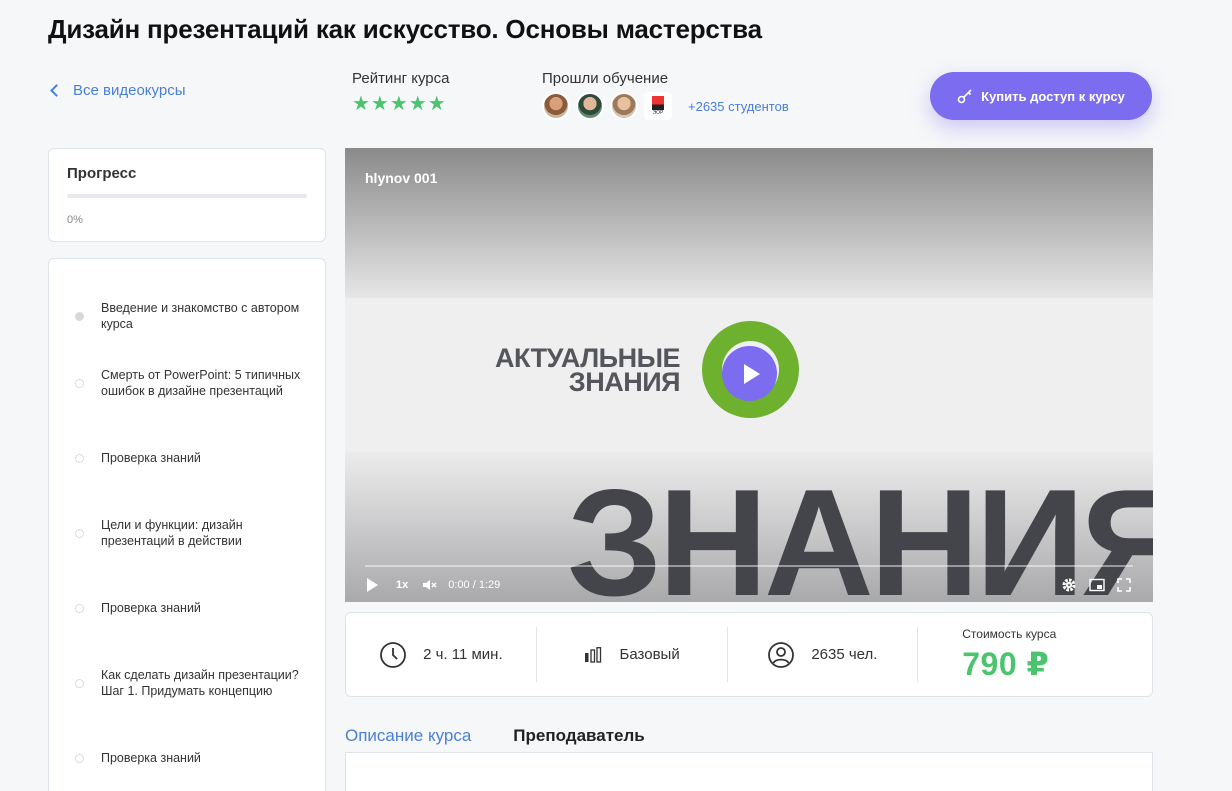 The height and width of the screenshot is (791, 1232). I want to click on tab-teacher: Преподаватель, so click(578, 740).